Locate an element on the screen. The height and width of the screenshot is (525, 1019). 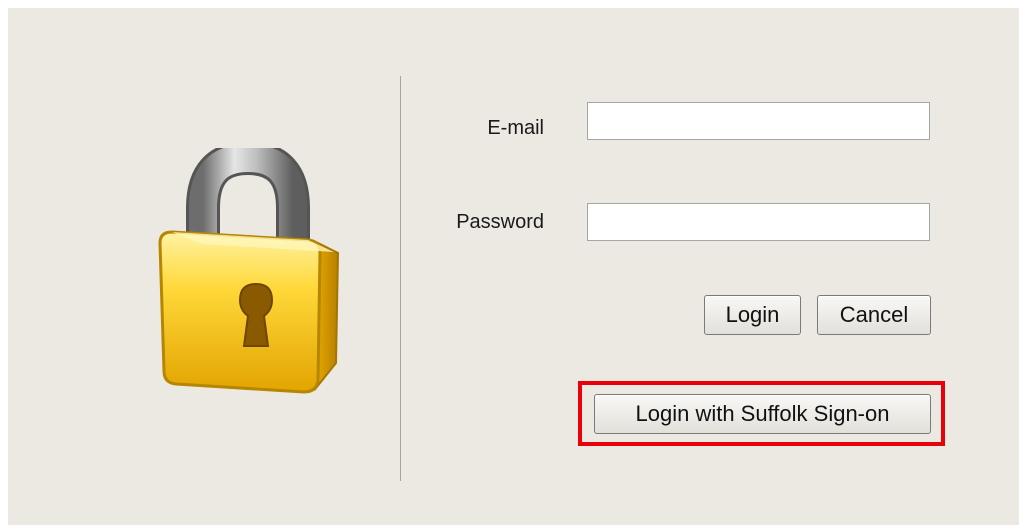
suffolk-sso-button: Login with Suffolk Sign-on is located at coordinates (762, 414).